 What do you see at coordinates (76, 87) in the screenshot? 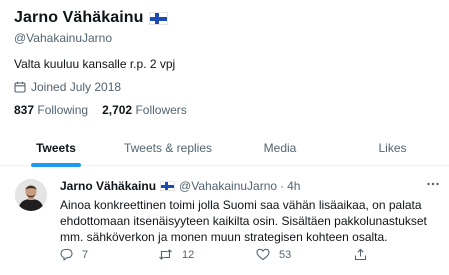
I see `joined-date: Joined July 2018` at bounding box center [76, 87].